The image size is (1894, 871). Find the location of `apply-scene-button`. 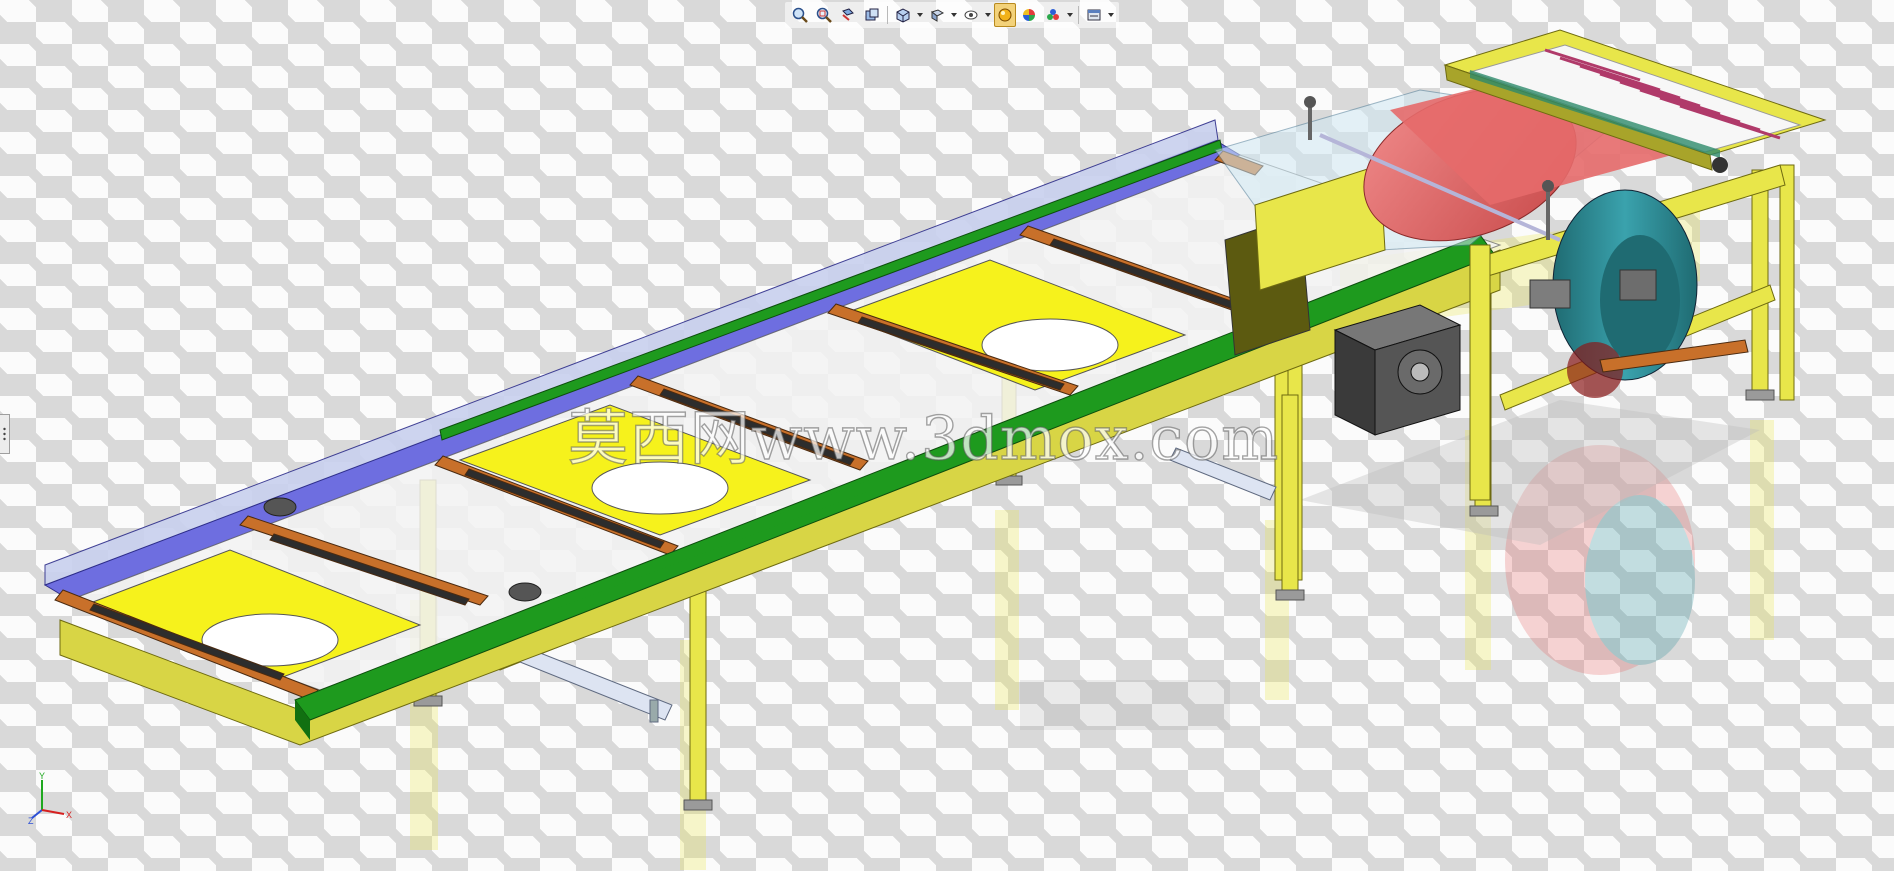

apply-scene-button is located at coordinates (1029, 15).